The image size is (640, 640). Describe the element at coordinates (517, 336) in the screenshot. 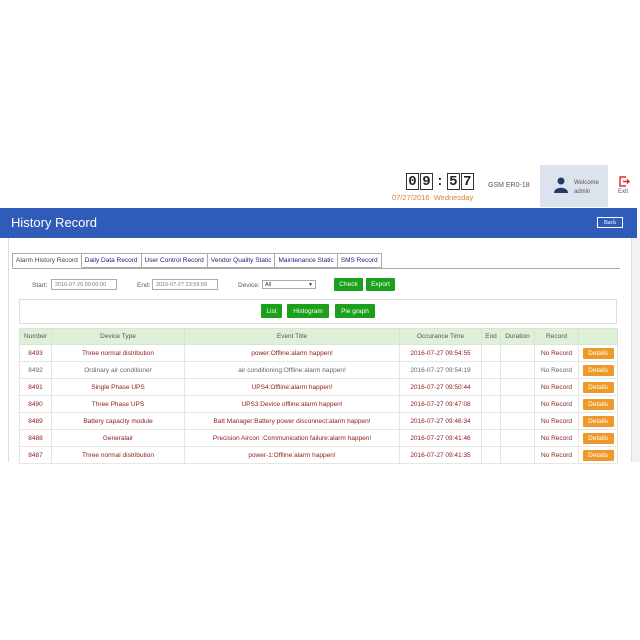

I see `column-header-duration: Duration` at that location.